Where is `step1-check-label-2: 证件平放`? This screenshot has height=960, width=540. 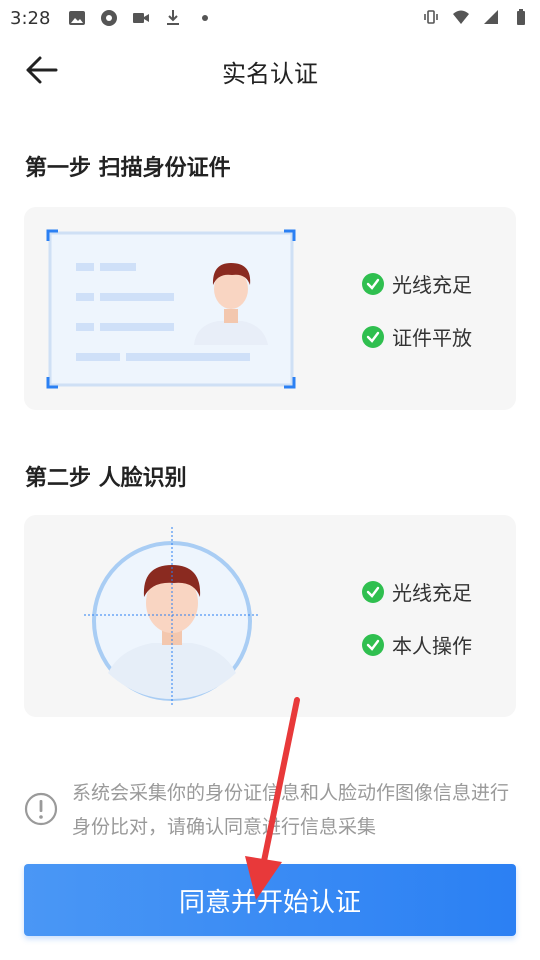
step1-check-label-2: 证件平放 is located at coordinates (432, 338).